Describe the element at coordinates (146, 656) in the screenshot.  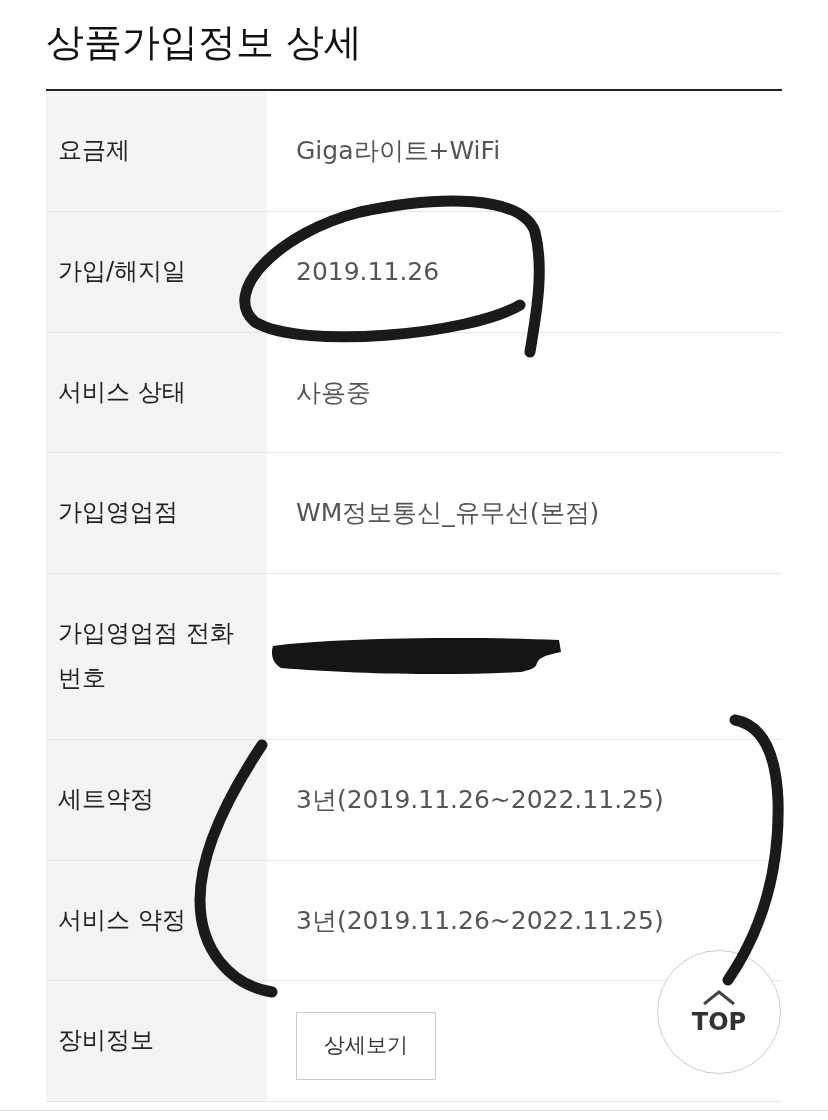
I see `row-label: 가입영업점 전화번호` at that location.